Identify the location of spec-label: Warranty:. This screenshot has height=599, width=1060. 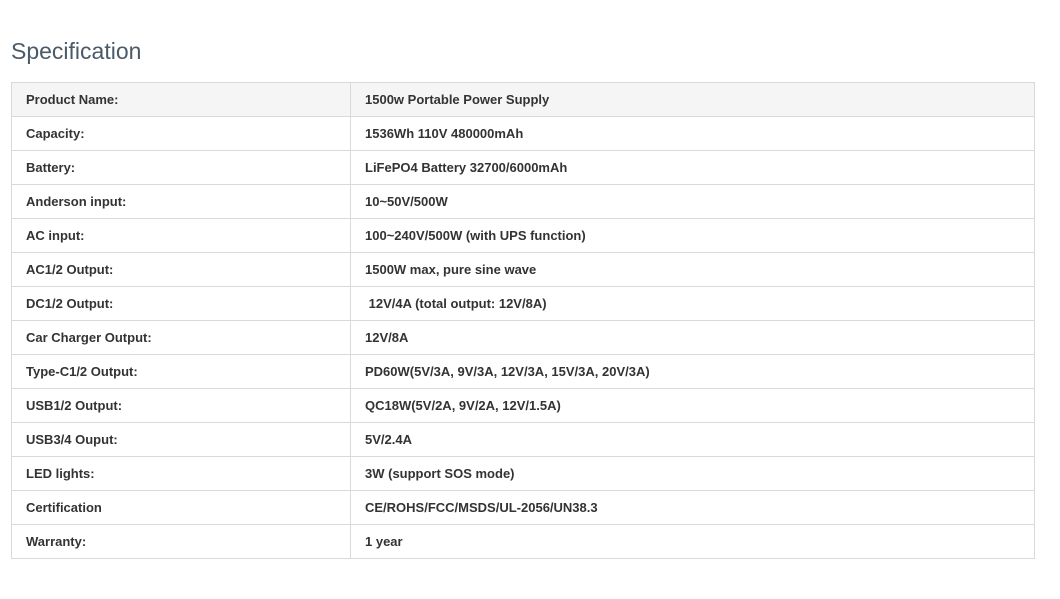
(181, 541).